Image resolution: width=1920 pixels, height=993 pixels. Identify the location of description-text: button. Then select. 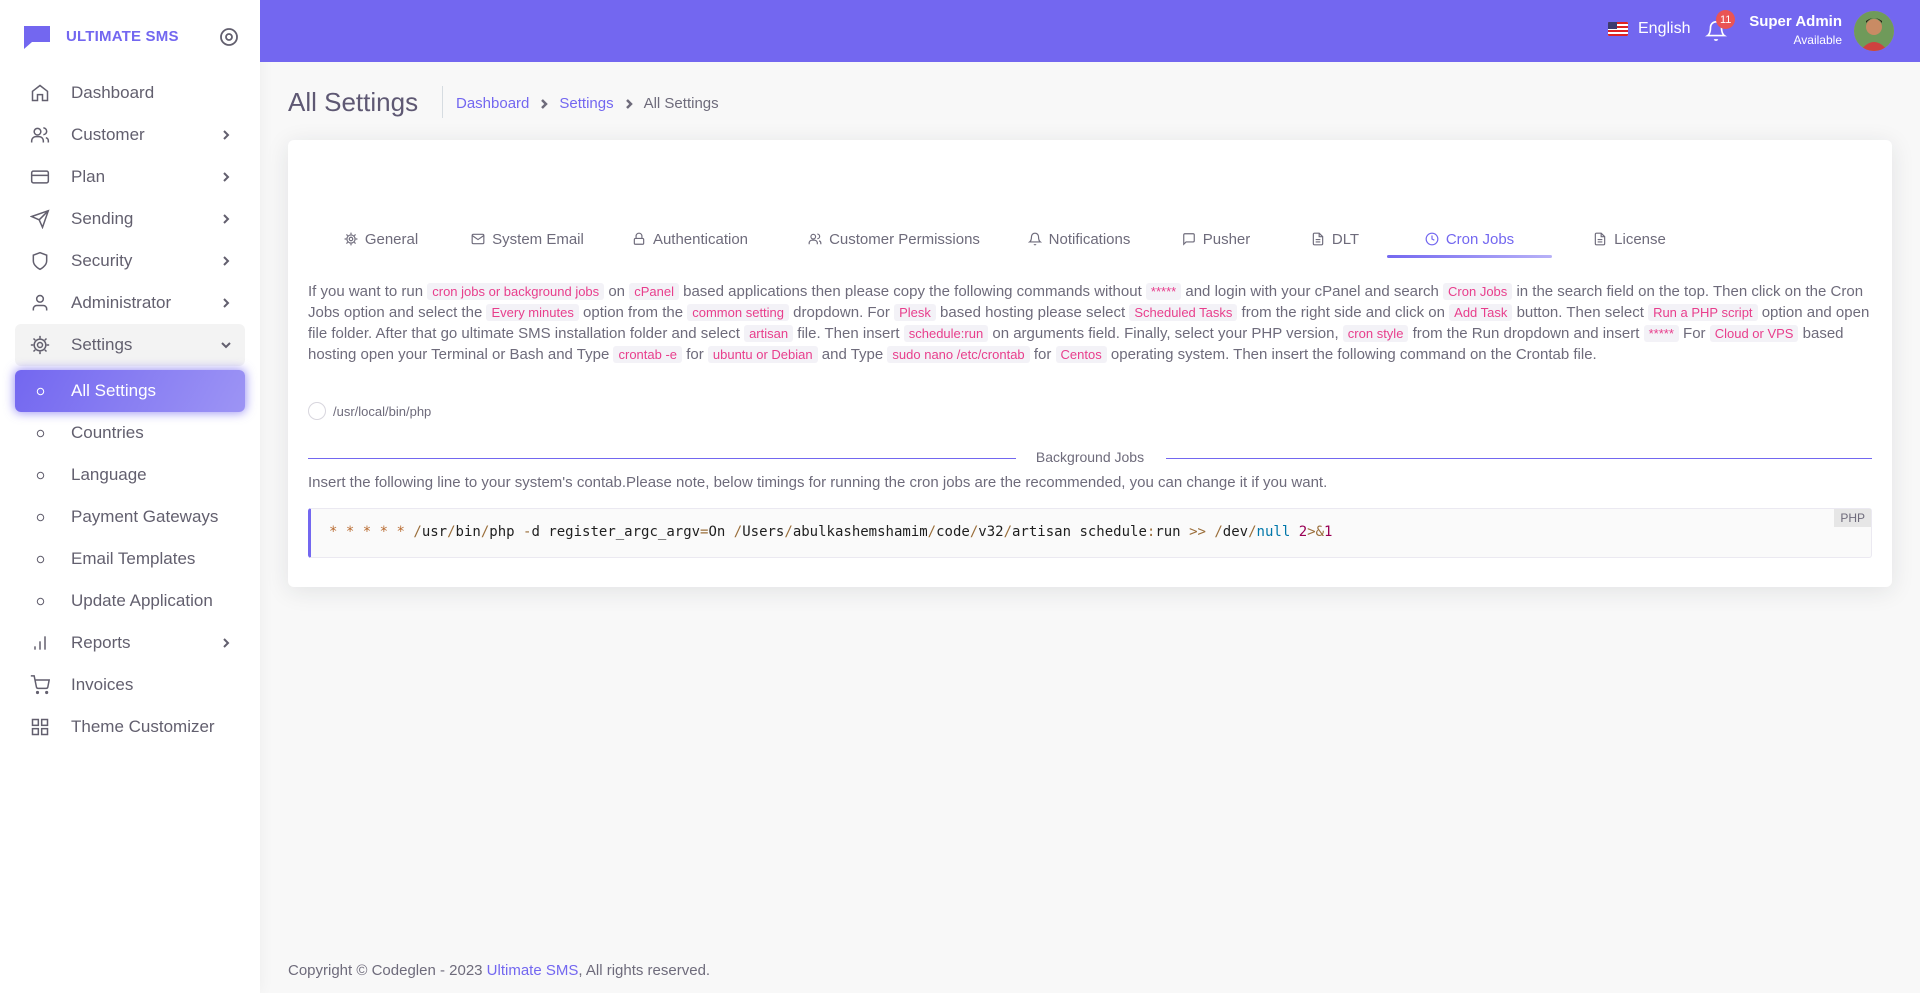
(1580, 312).